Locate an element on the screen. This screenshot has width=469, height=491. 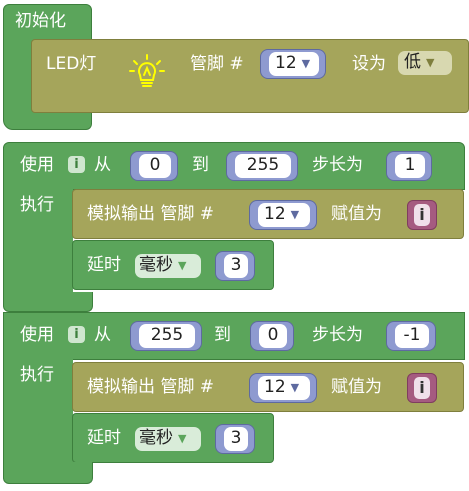
from-number-block: 255 is located at coordinates (166, 336).